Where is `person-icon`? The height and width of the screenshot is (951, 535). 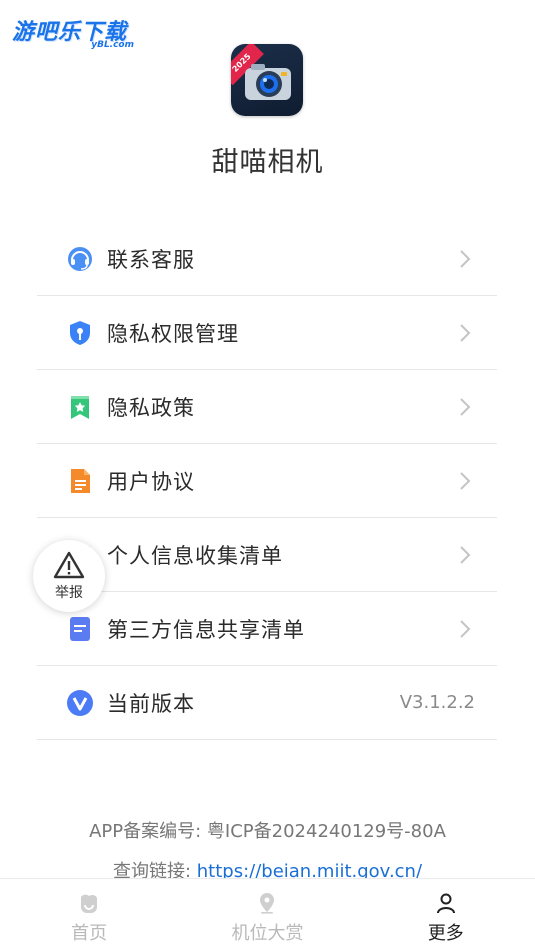 person-icon is located at coordinates (445, 903).